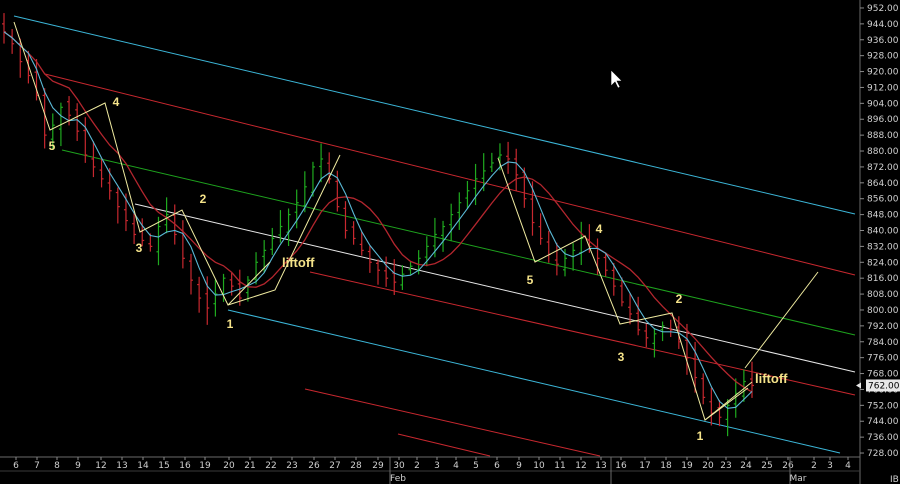 The height and width of the screenshot is (484, 900). Describe the element at coordinates (883, 406) in the screenshot. I see `y-tick-label: 752.00` at that location.